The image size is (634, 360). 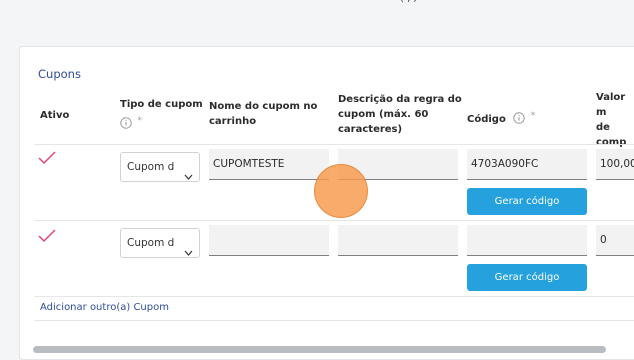 I want to click on header-codigo-label: Código, so click(x=486, y=119).